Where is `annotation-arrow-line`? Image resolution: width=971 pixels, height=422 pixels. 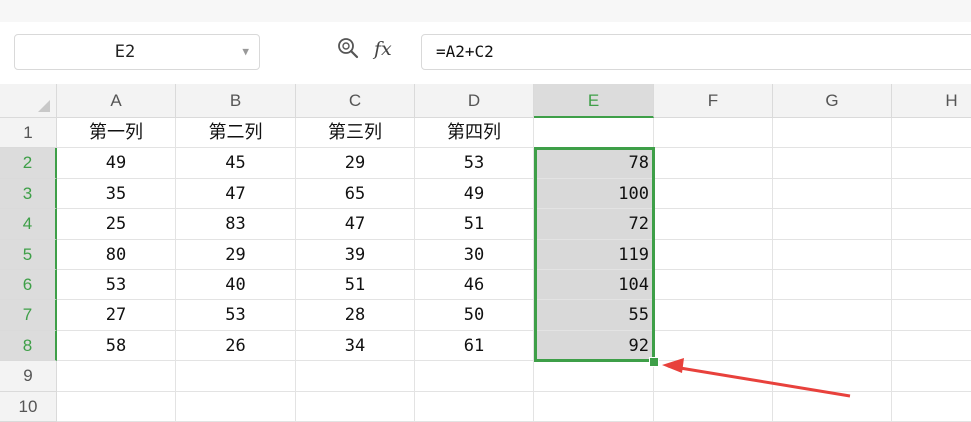 annotation-arrow-line is located at coordinates (759, 381).